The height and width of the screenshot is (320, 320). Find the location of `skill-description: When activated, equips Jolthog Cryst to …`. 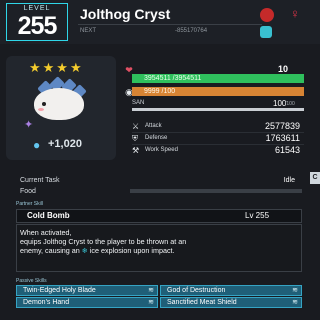

skill-description: When activated, equips Jolthog Cryst to … is located at coordinates (158, 241).